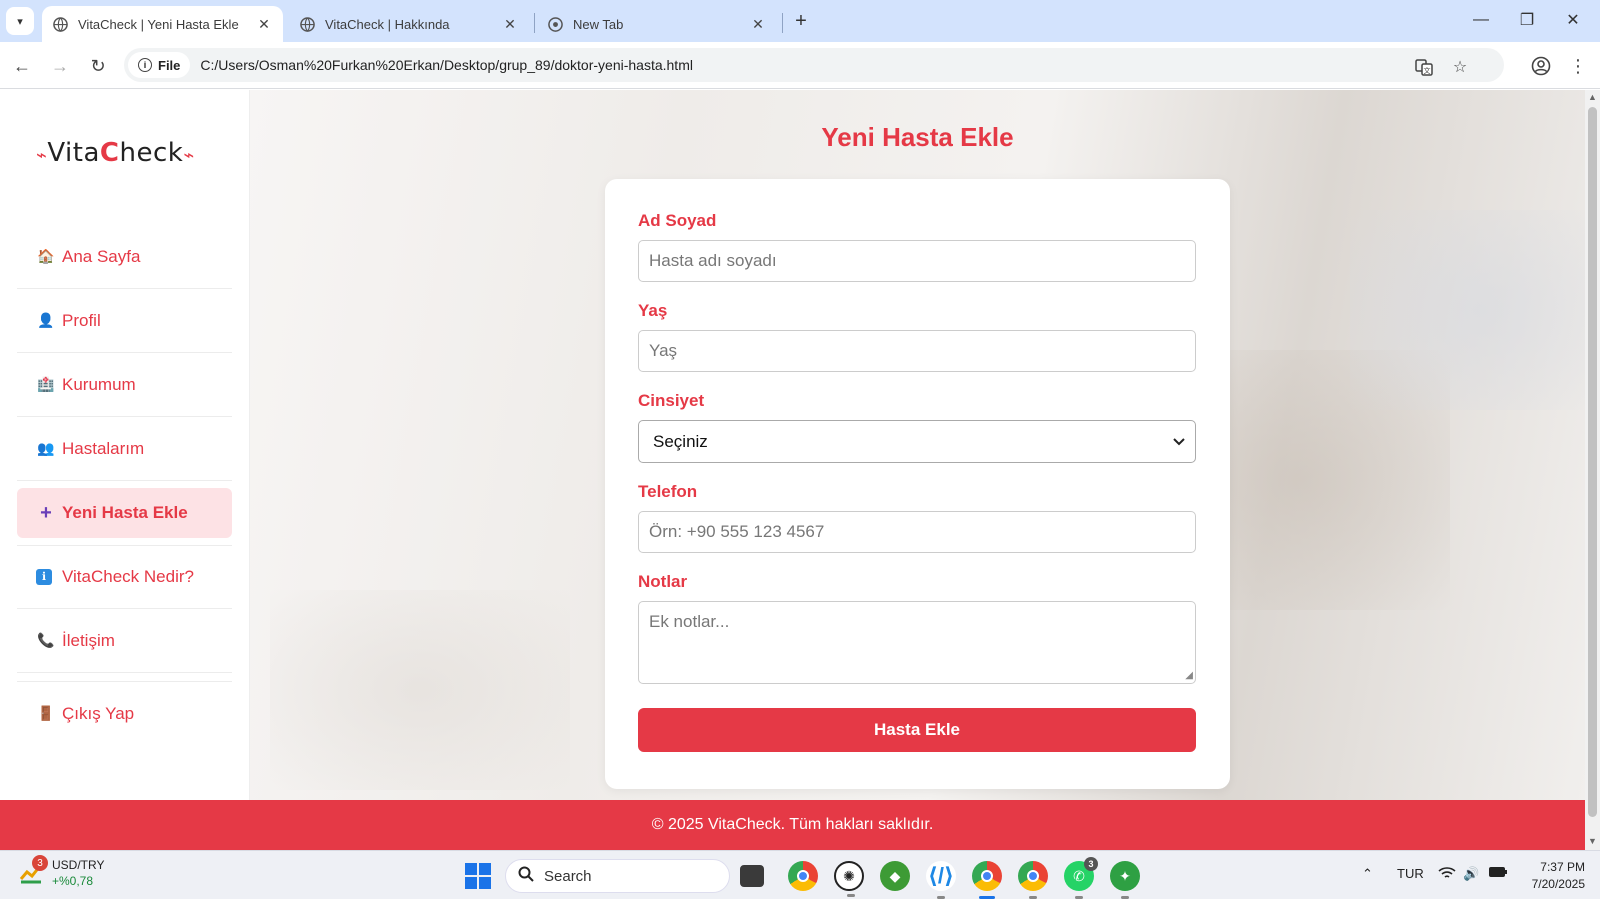  Describe the element at coordinates (1498, 873) in the screenshot. I see `battery-icon` at that location.